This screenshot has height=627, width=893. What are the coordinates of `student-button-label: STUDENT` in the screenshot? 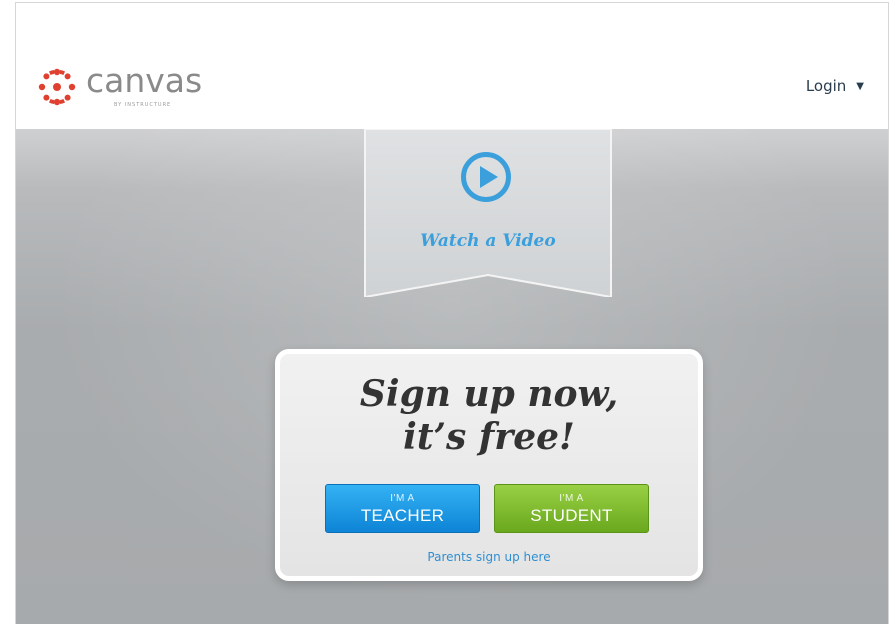 It's located at (571, 515).